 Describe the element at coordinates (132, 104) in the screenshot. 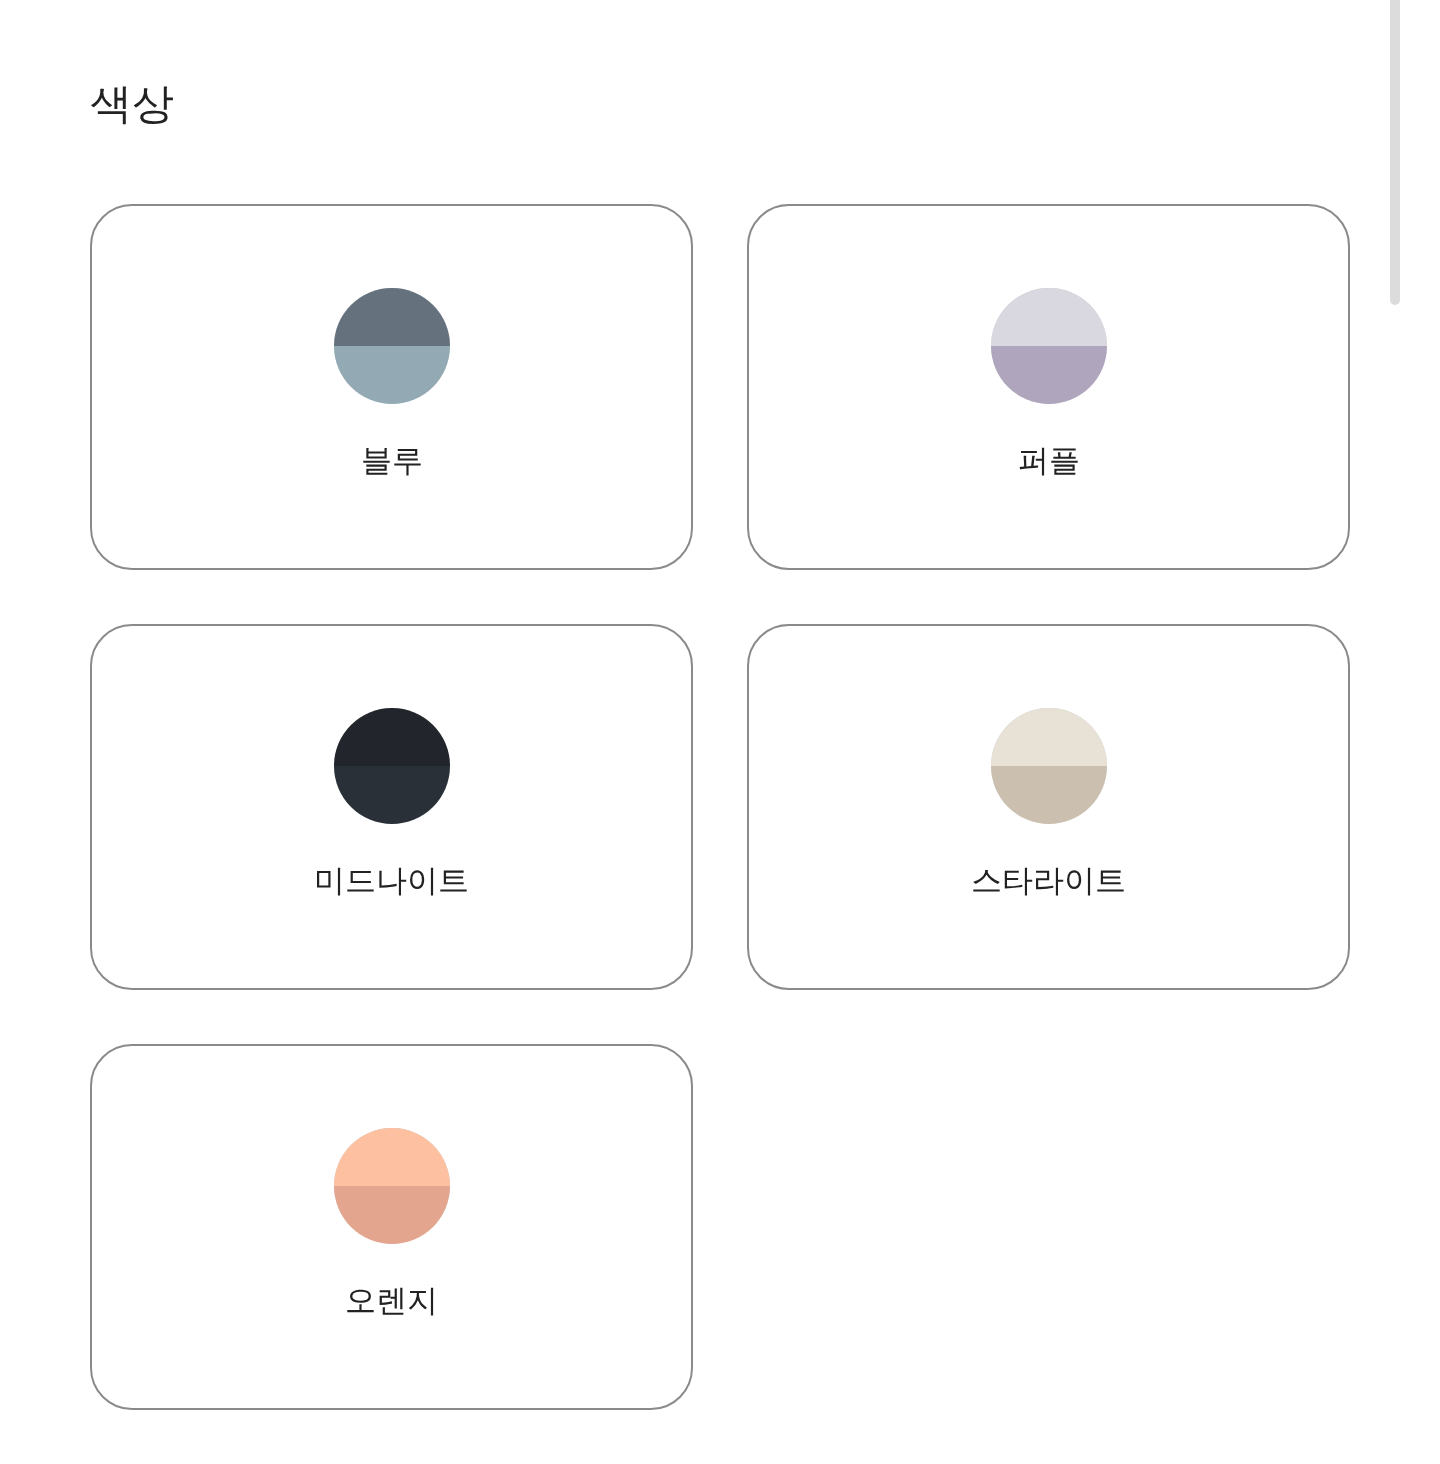

I see `section-title: 색상` at that location.